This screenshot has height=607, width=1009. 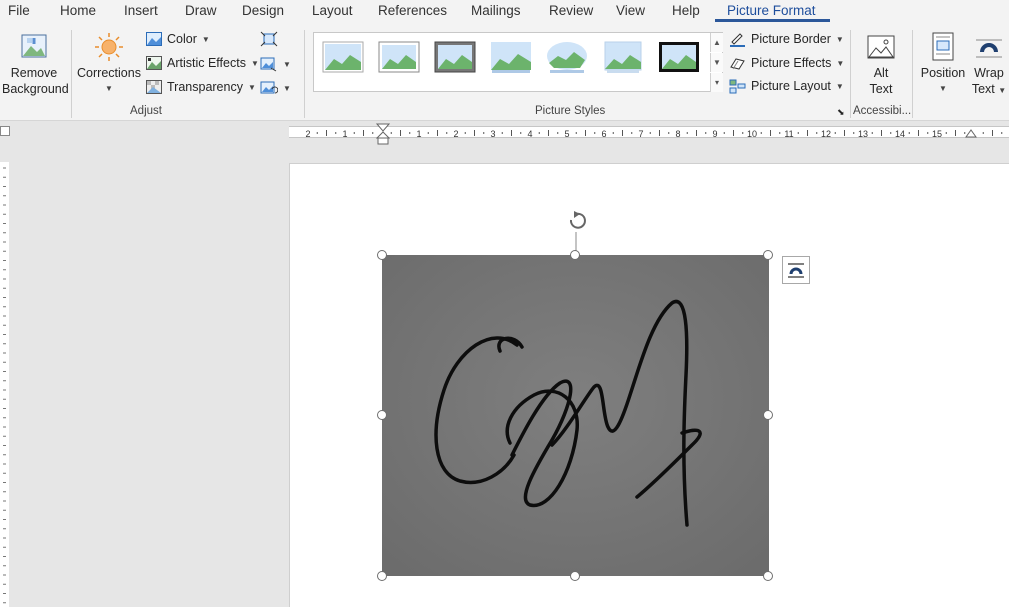 I want to click on change-picture-button: ▼, so click(x=275, y=64).